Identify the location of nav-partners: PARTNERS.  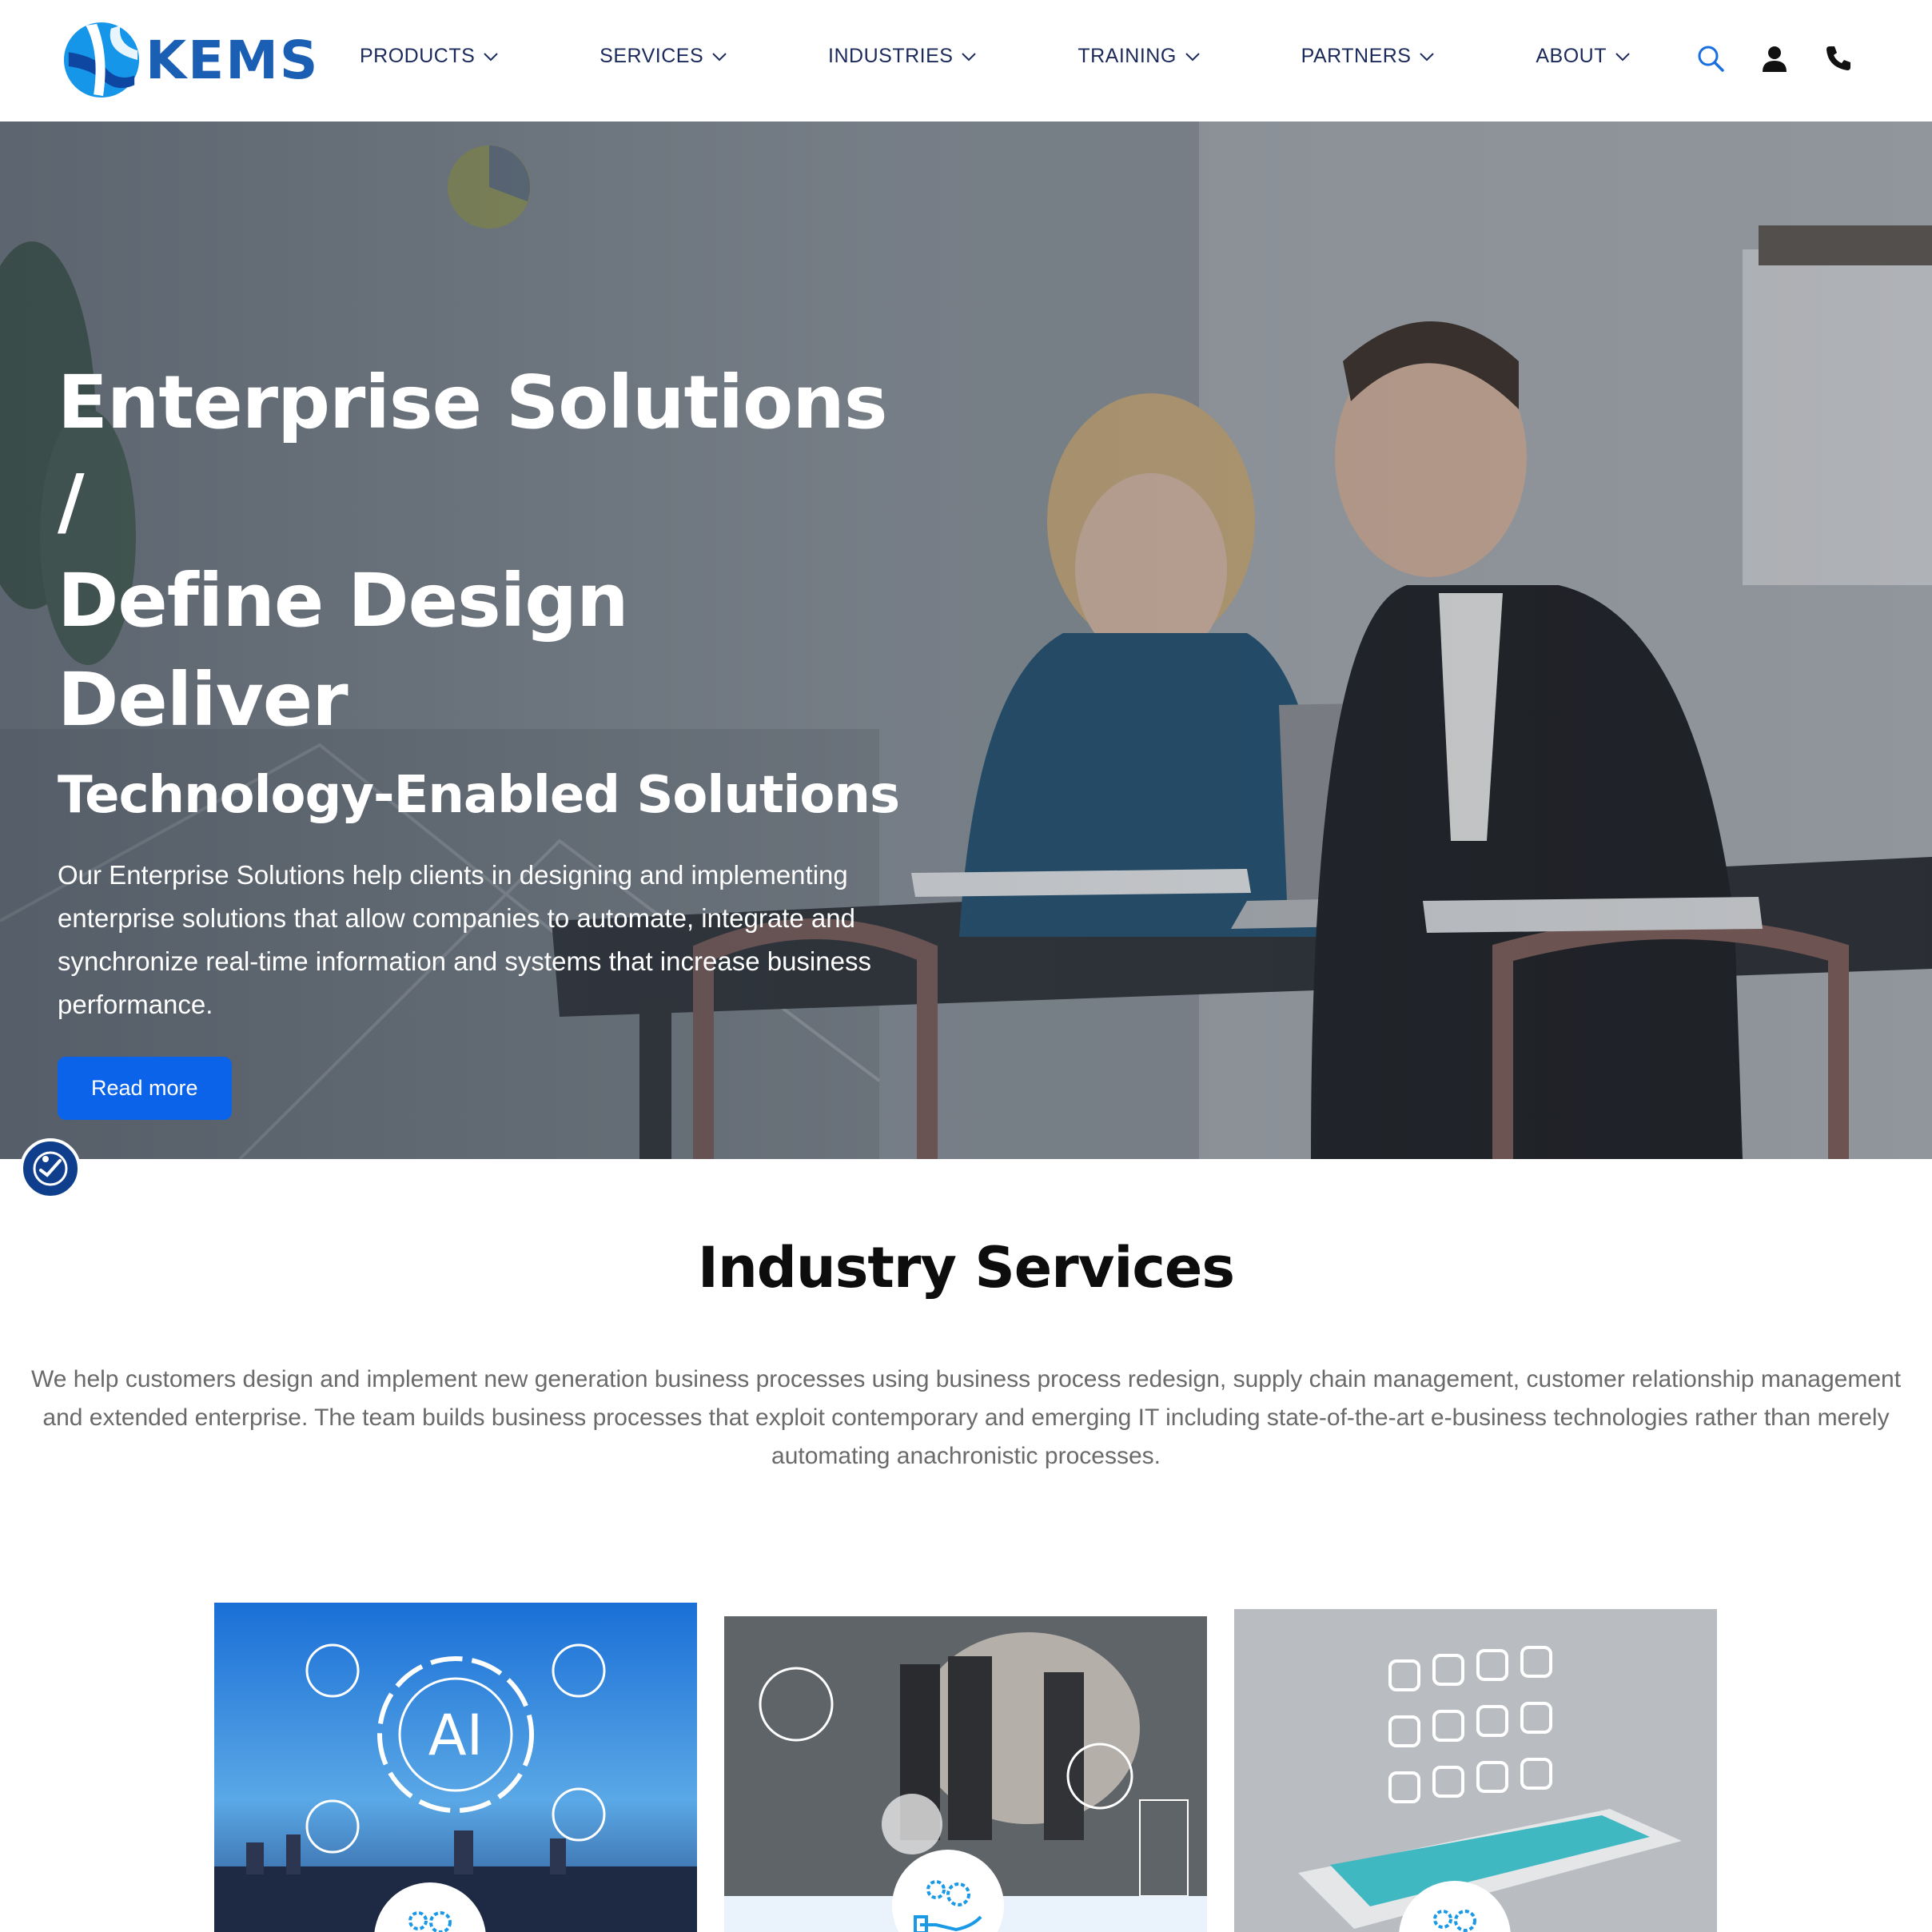
(1368, 56).